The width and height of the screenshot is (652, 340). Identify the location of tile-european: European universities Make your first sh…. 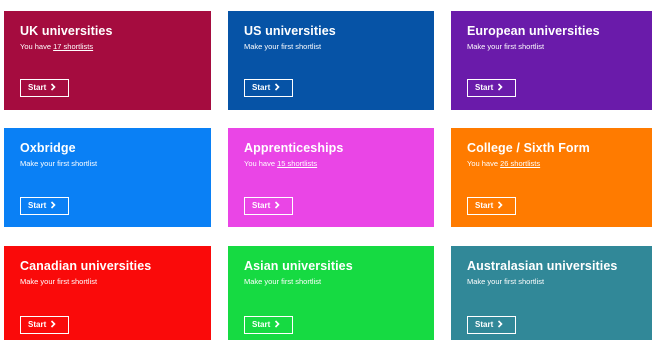
(551, 60).